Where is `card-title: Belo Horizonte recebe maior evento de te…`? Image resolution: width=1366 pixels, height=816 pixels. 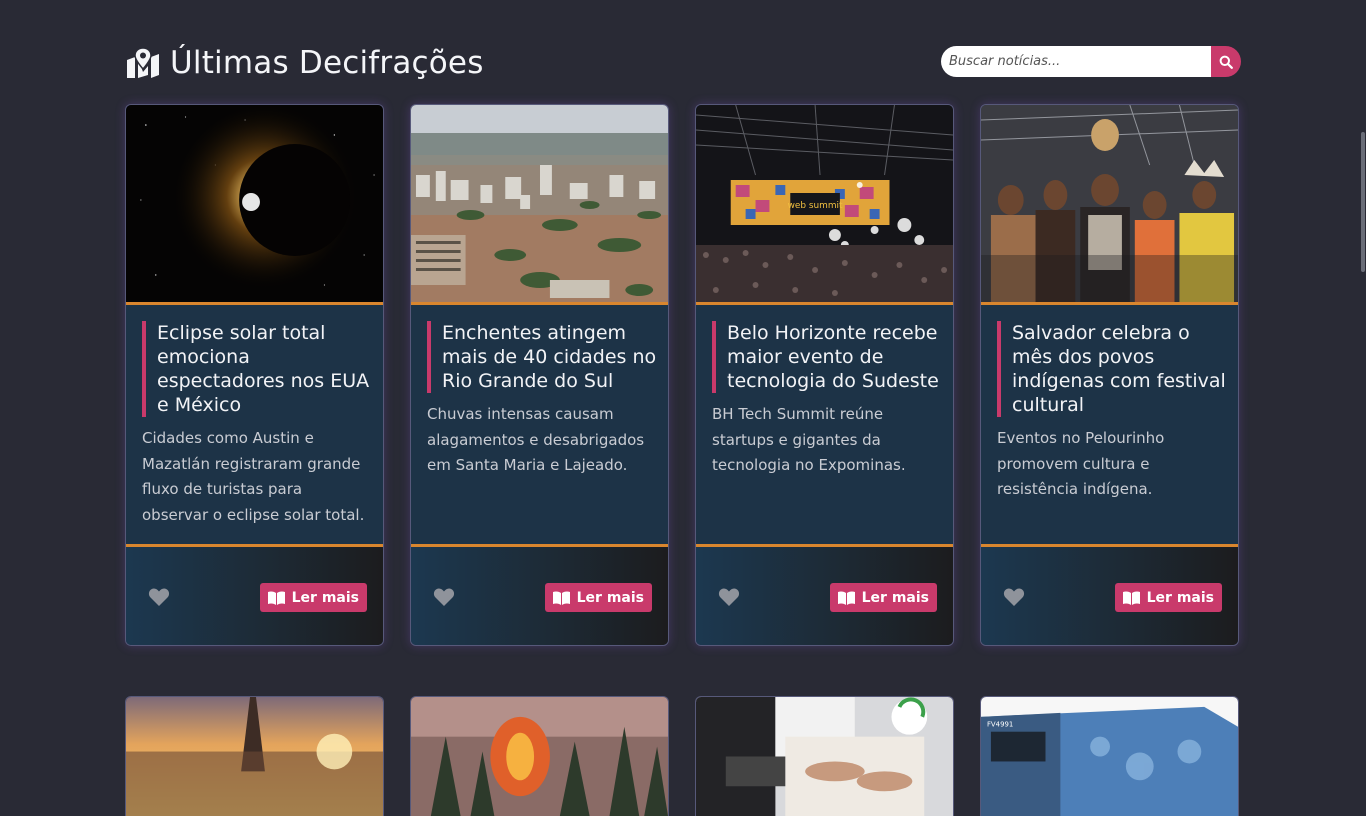
card-title: Belo Horizonte recebe maior evento de te… is located at coordinates (827, 357).